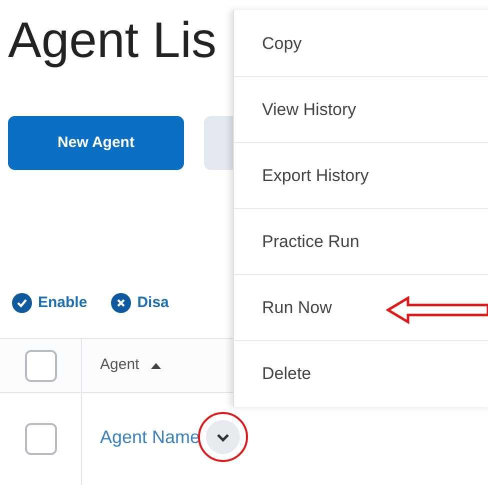 This screenshot has height=502, width=488. I want to click on row-menu-button, so click(223, 437).